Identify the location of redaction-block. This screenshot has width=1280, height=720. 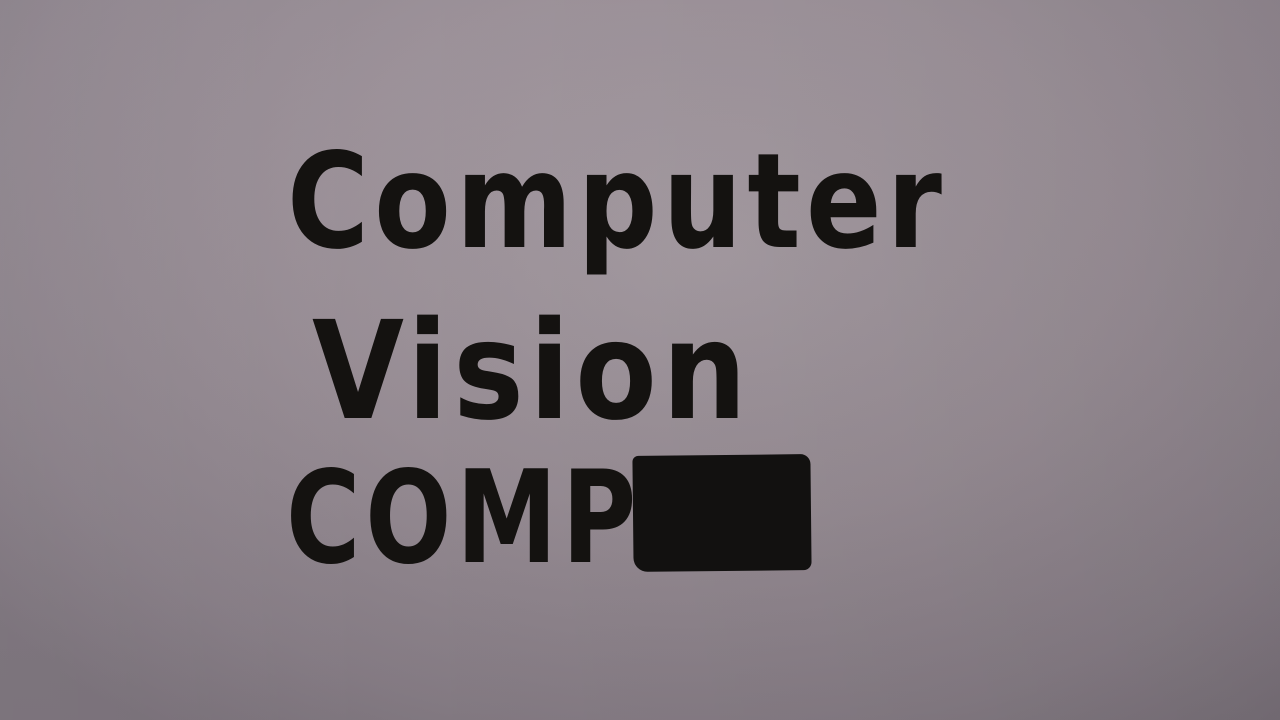
(722, 513).